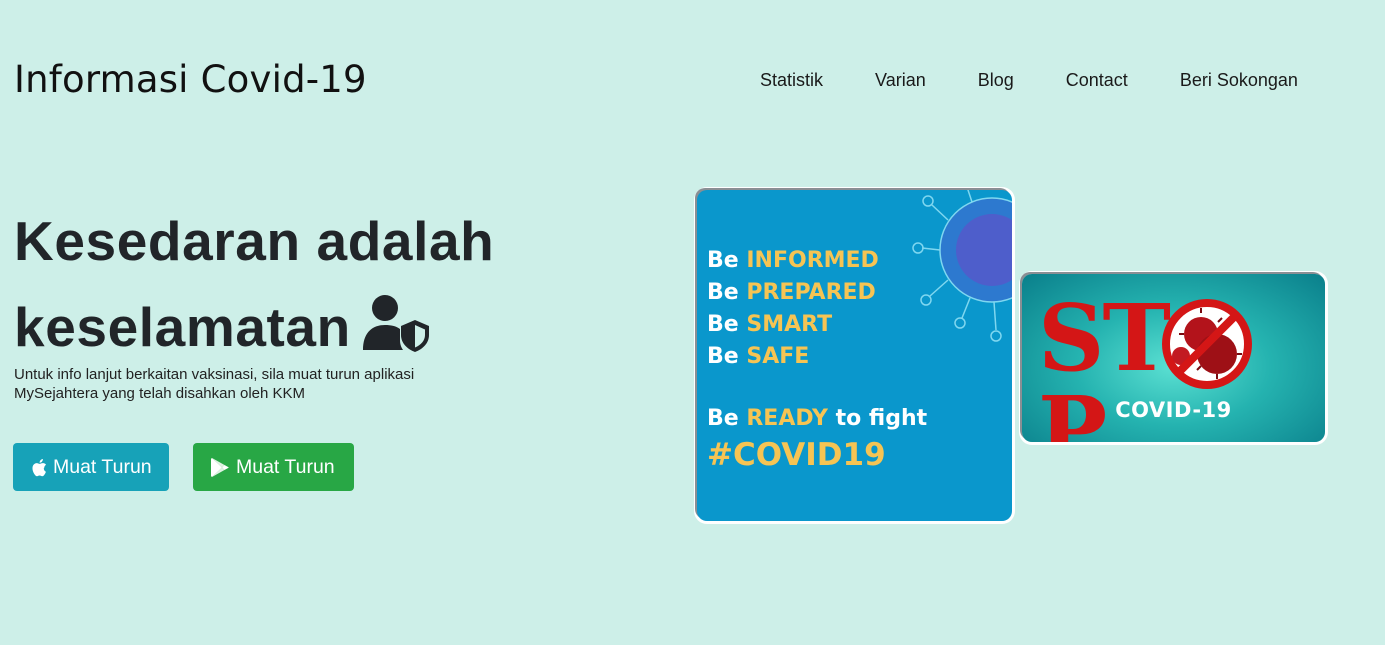 The image size is (1385, 645). I want to click on site-brand: Informasi Covid-19, so click(190, 79).